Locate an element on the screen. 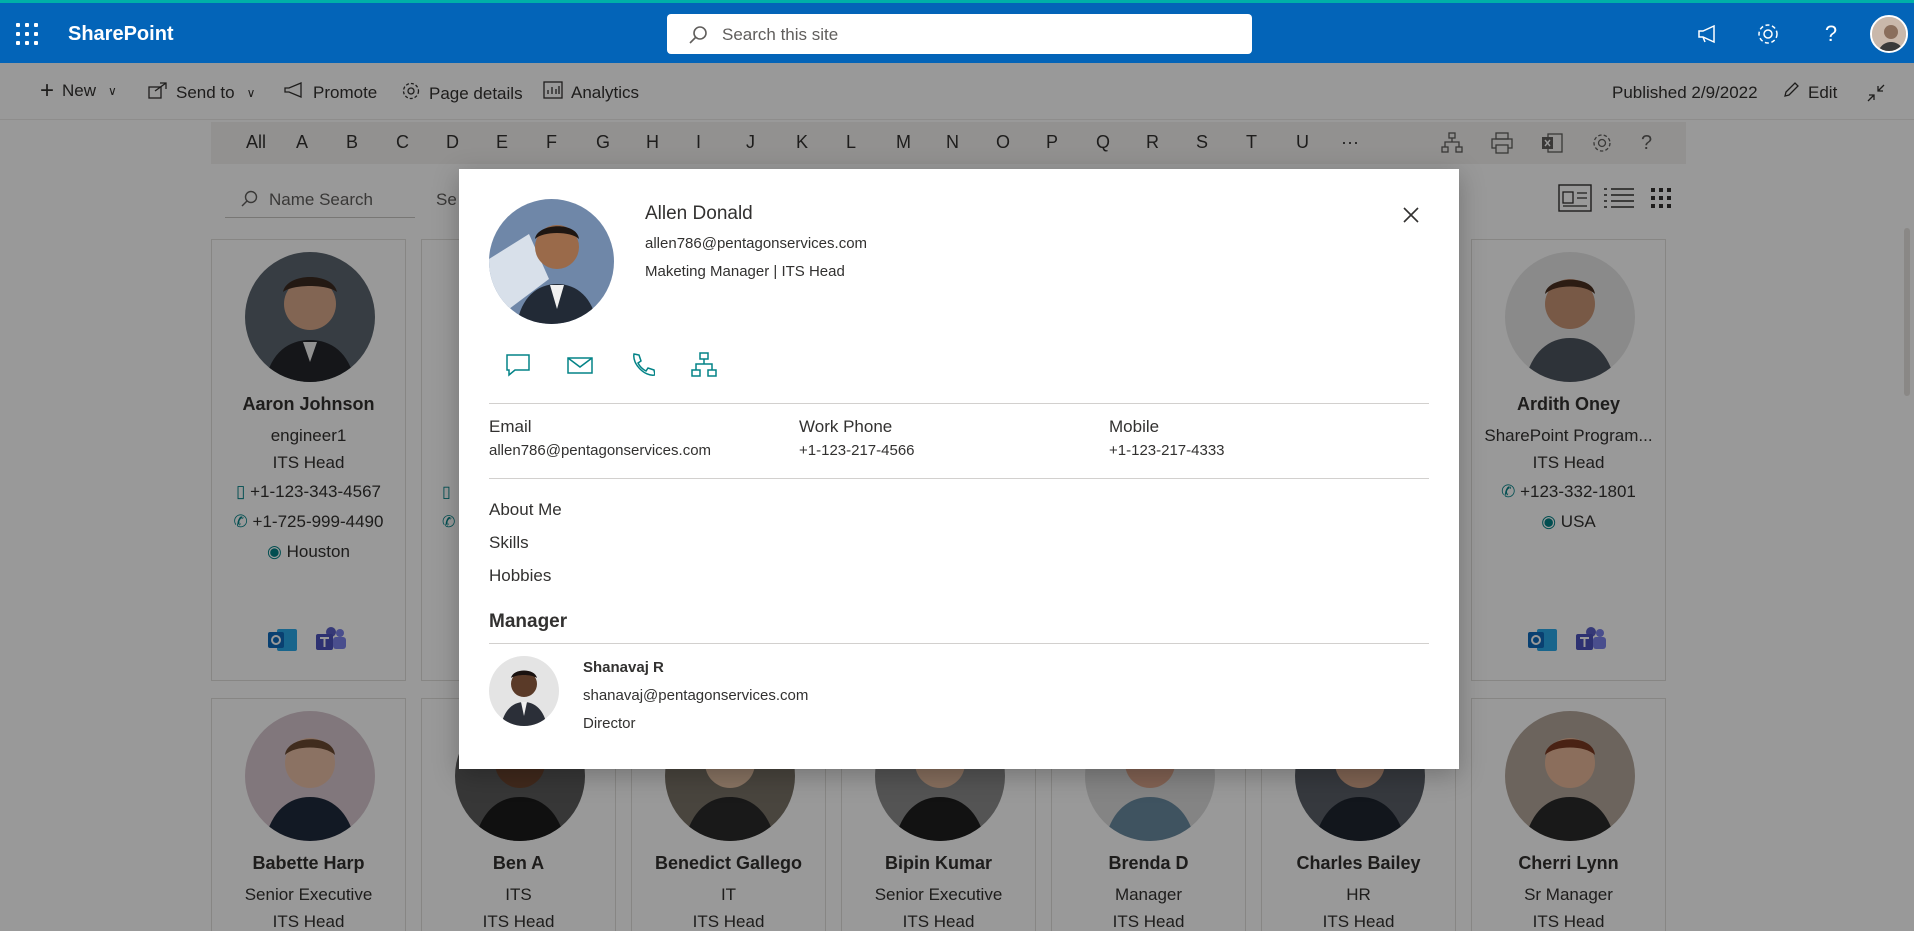  about-me-section: About Me is located at coordinates (525, 509).